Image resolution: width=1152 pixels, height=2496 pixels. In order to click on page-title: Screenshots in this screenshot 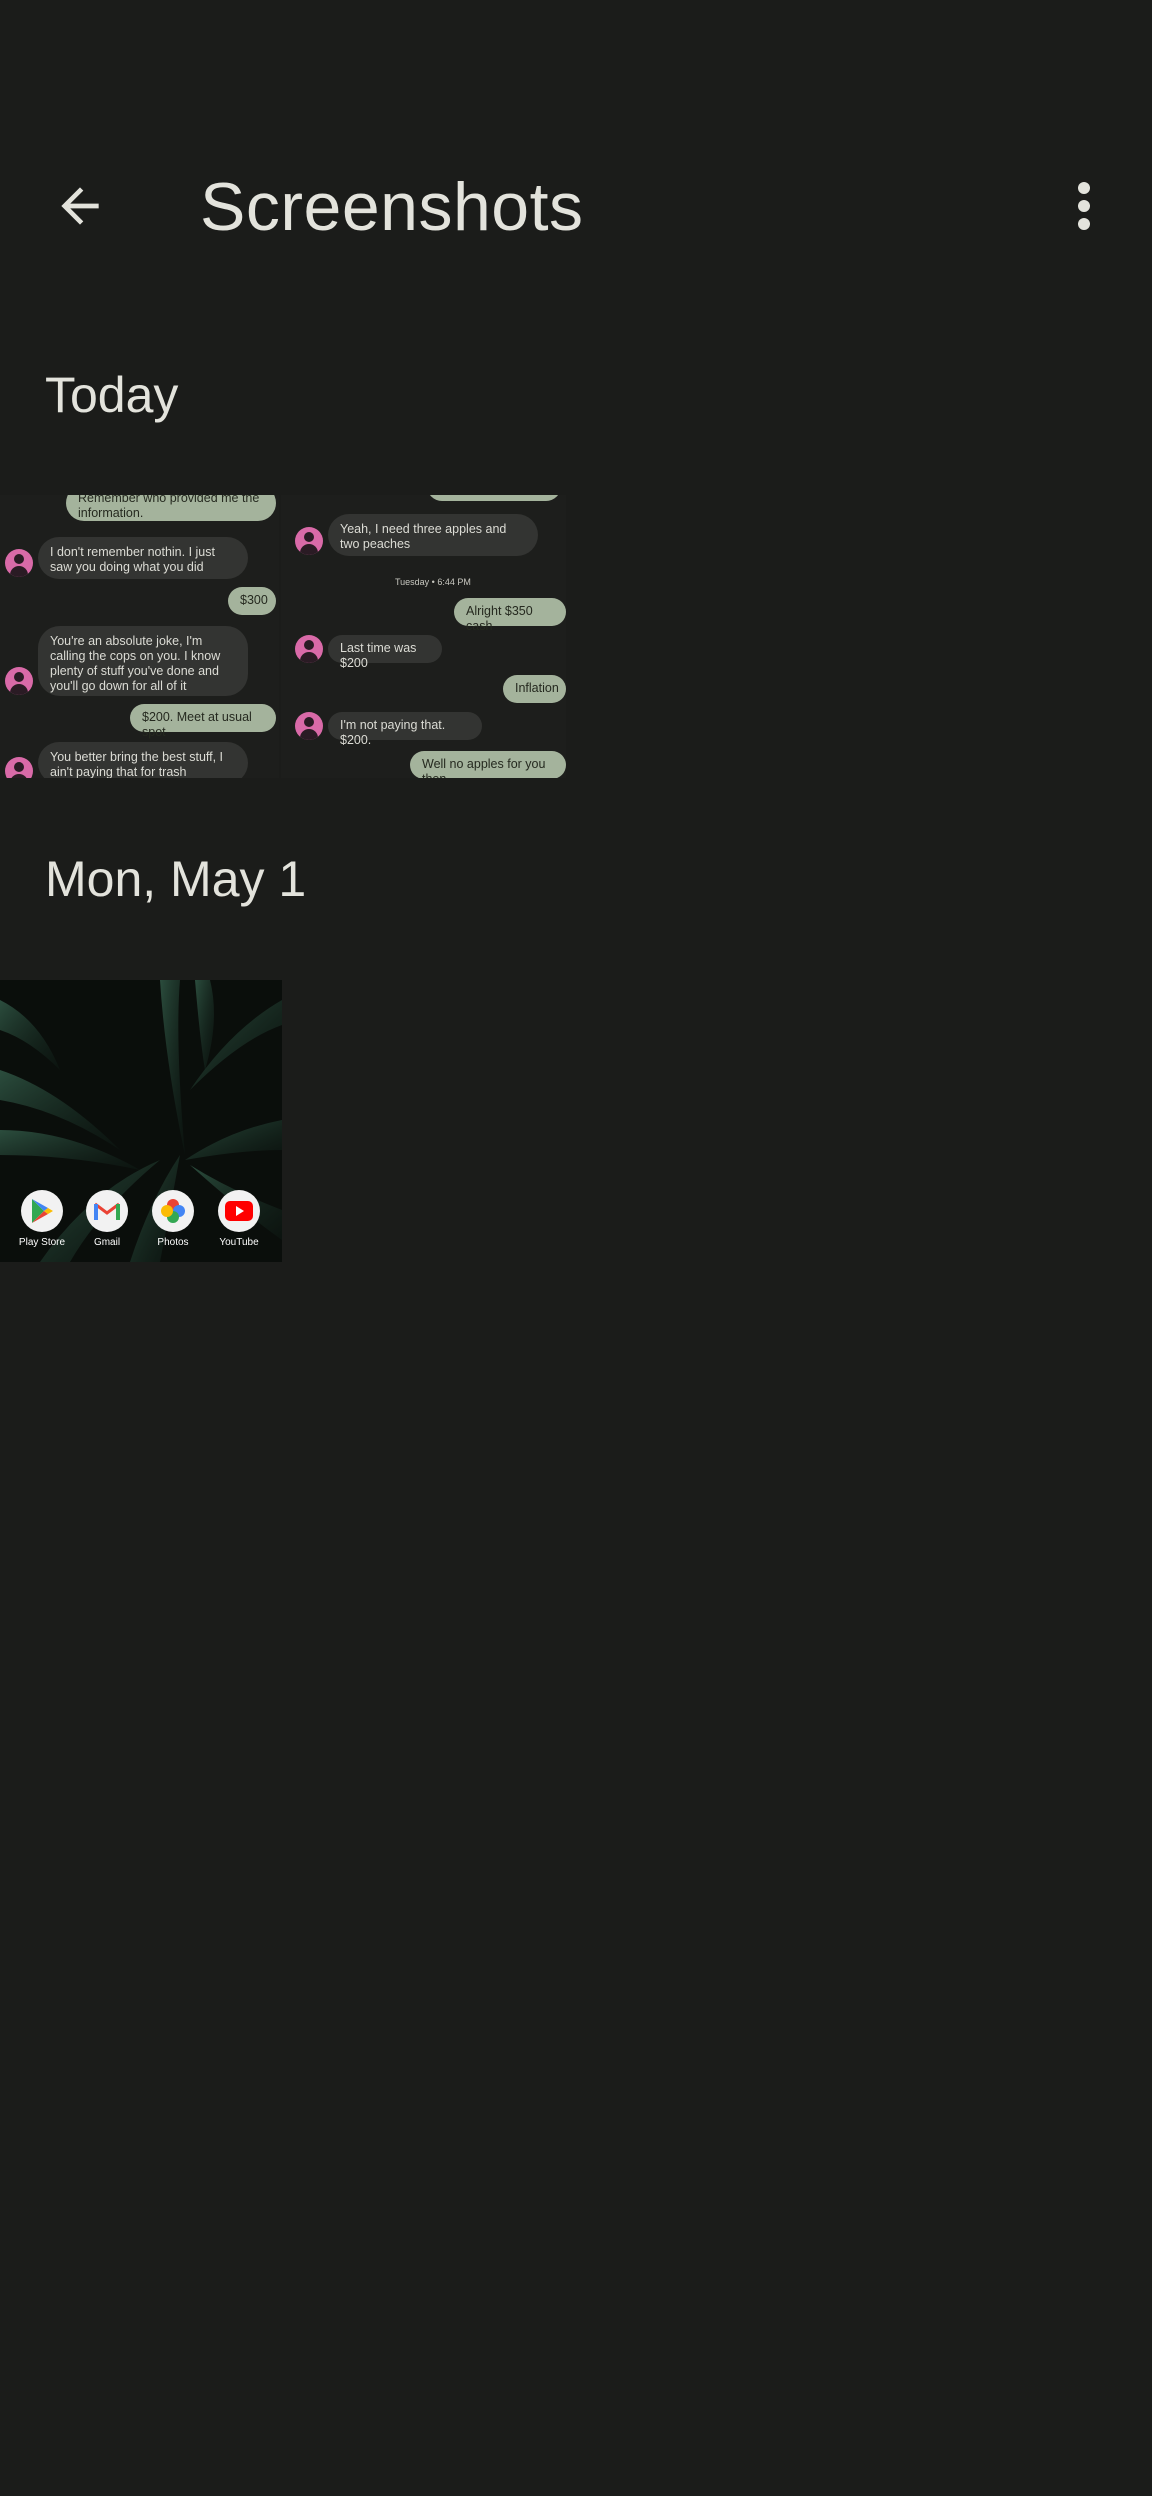, I will do `click(392, 207)`.